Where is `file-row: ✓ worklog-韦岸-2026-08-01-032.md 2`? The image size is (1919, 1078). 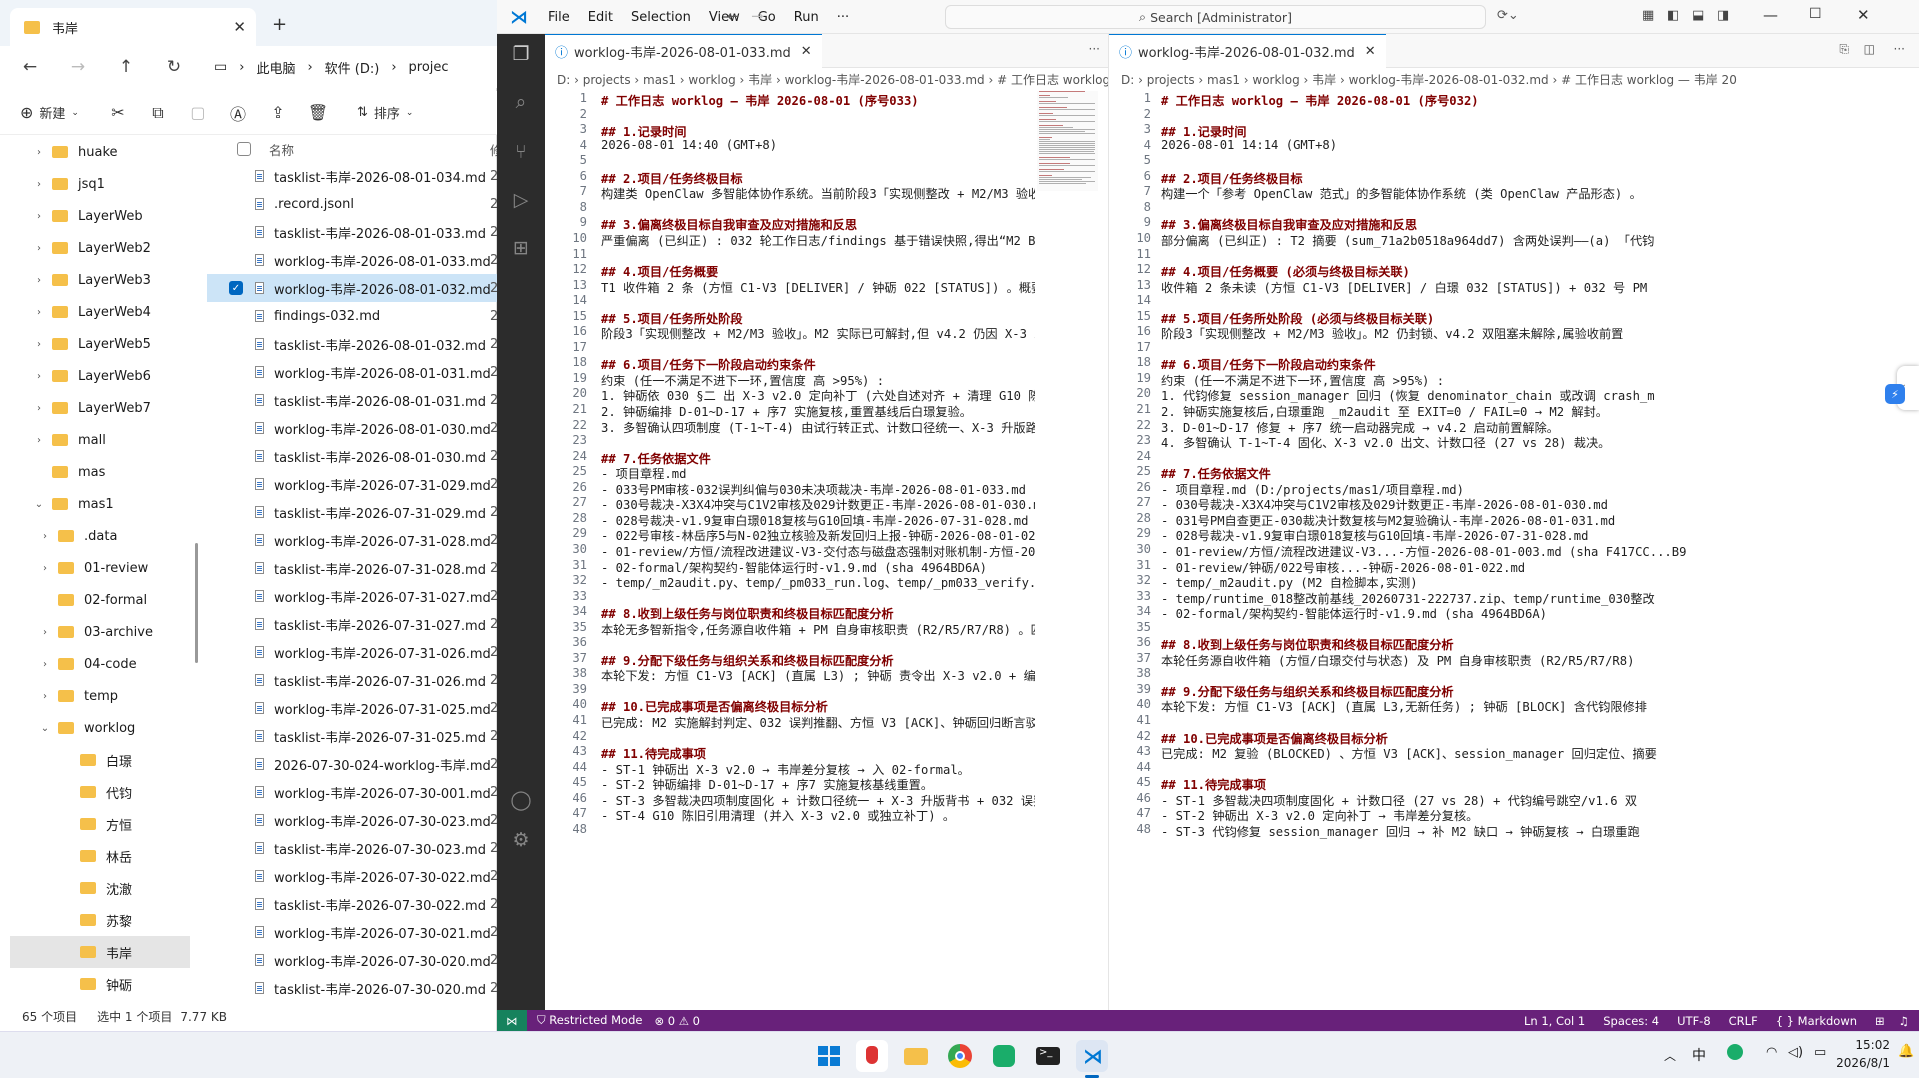
file-row: ✓ worklog-韦岸-2026-08-01-032.md 2 is located at coordinates (352, 288).